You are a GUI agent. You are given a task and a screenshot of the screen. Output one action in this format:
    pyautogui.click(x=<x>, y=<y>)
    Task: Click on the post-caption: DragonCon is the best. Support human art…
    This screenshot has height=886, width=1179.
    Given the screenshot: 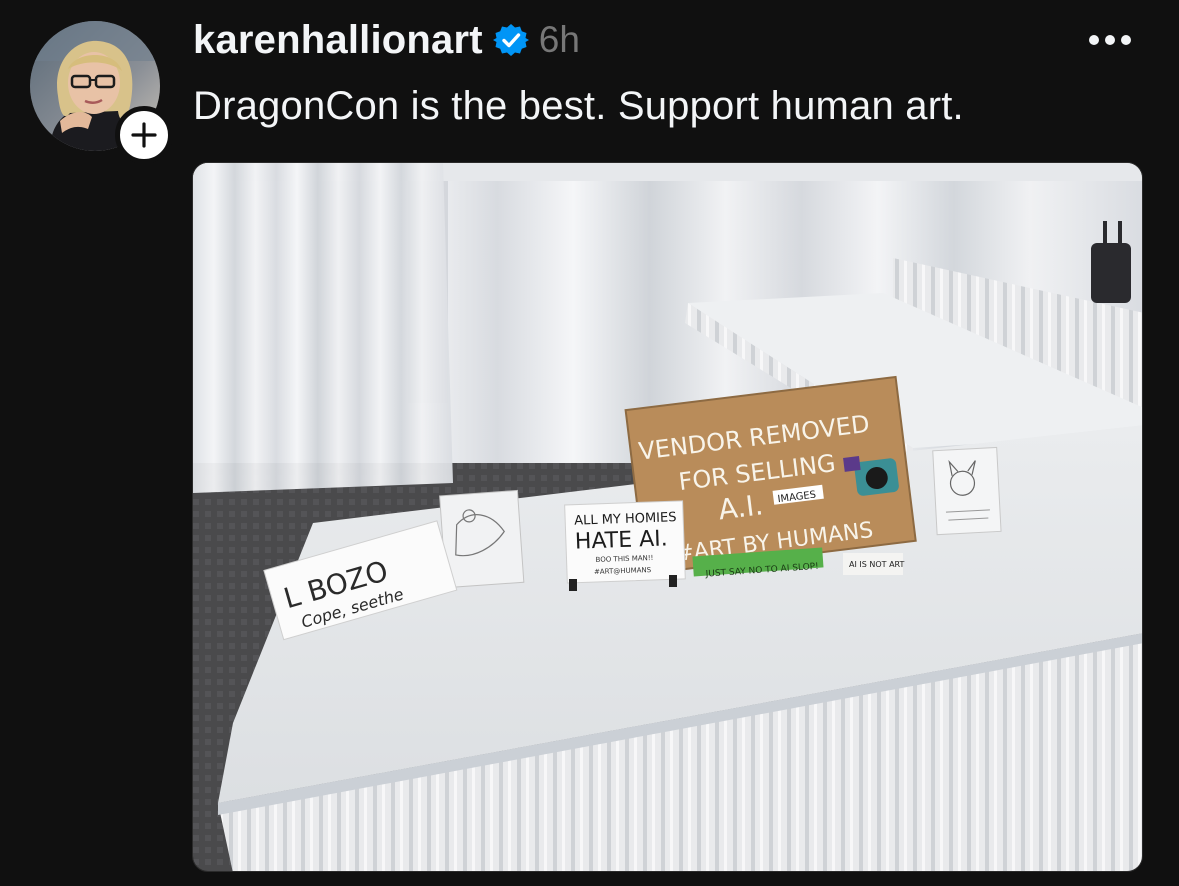 What is the action you would take?
    pyautogui.click(x=578, y=106)
    